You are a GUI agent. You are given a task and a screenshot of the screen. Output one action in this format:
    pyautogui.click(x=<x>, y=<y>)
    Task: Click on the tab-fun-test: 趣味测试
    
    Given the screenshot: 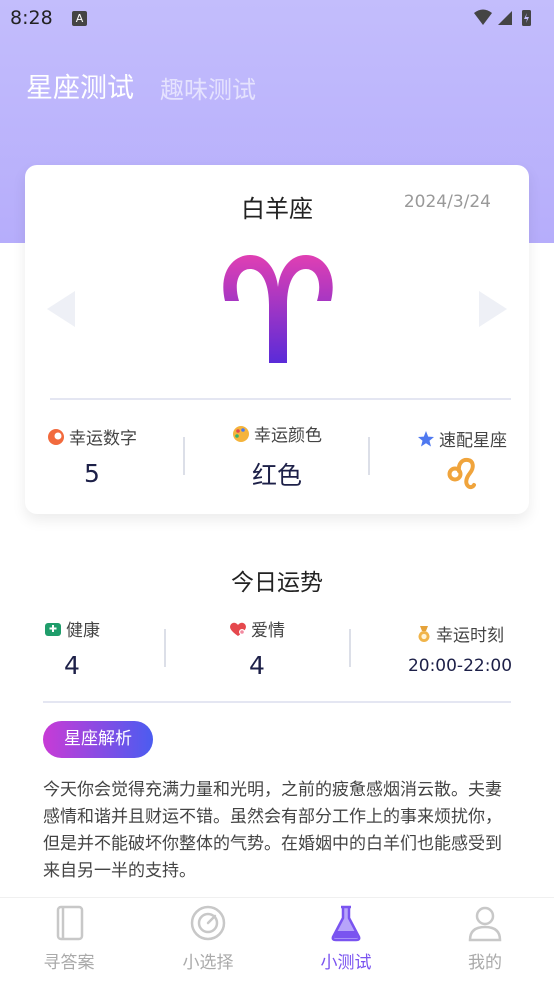 What is the action you would take?
    pyautogui.click(x=208, y=87)
    